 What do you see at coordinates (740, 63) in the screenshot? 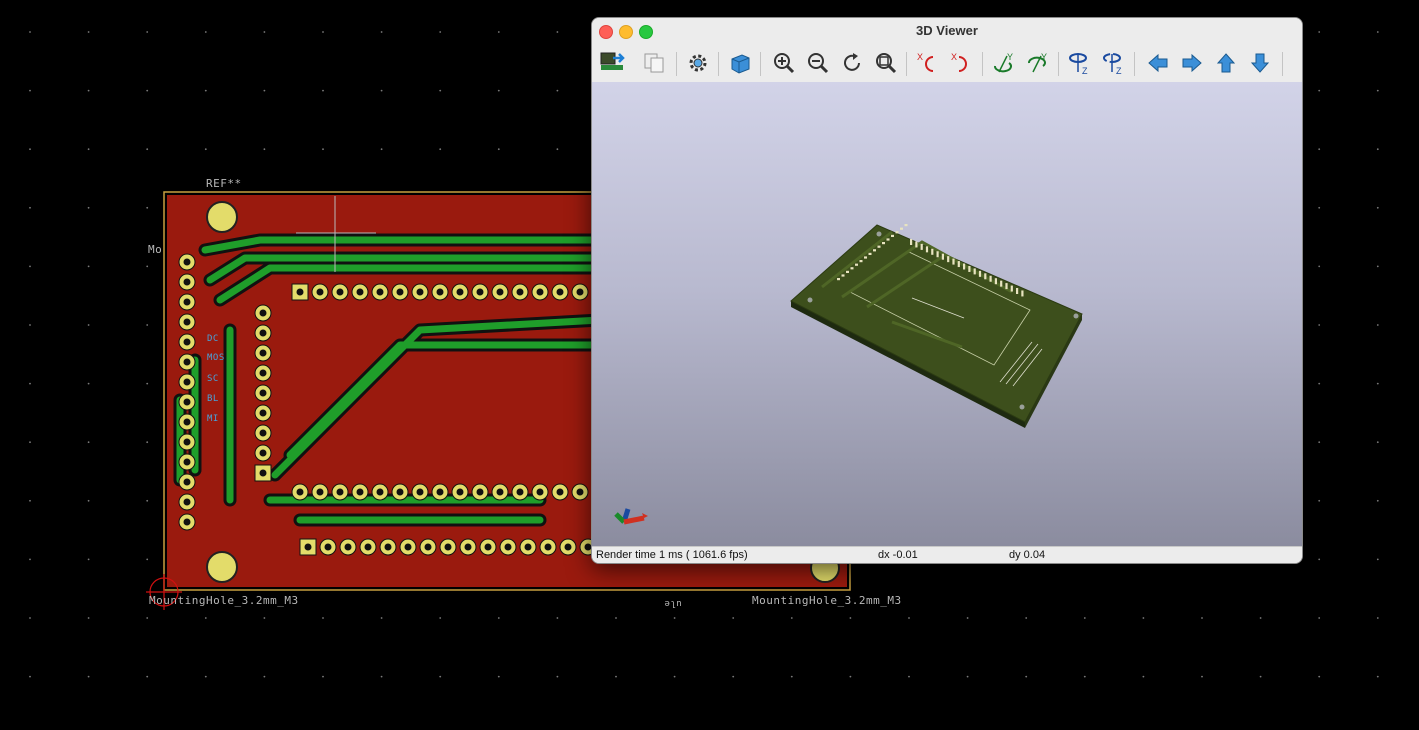
I see `raytrace-cube-icon` at bounding box center [740, 63].